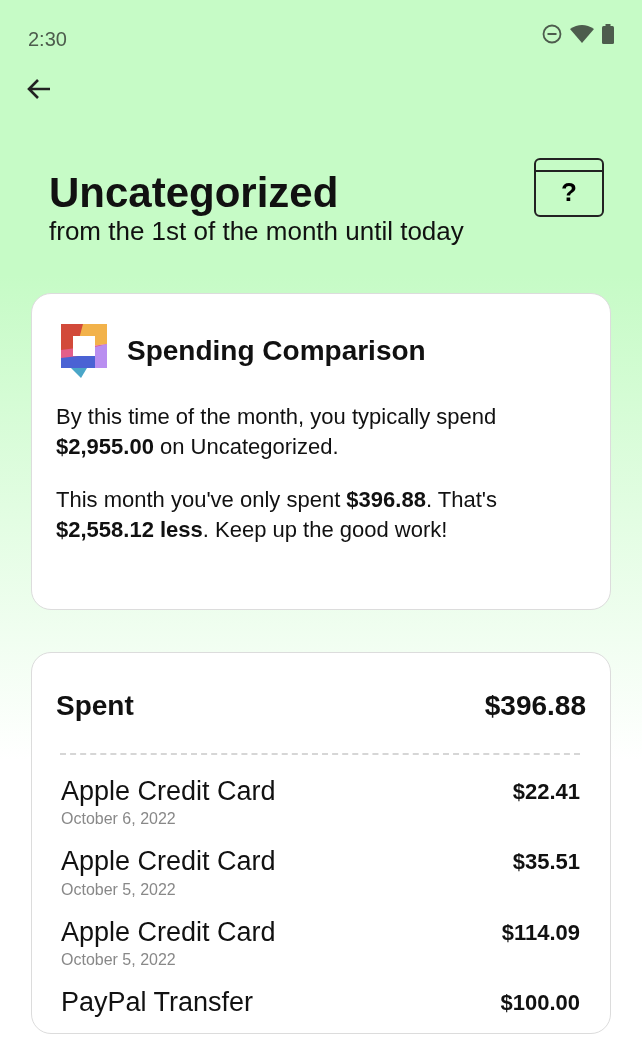 This screenshot has height=1038, width=642. I want to click on transaction-amount: $100.00, so click(540, 1003).